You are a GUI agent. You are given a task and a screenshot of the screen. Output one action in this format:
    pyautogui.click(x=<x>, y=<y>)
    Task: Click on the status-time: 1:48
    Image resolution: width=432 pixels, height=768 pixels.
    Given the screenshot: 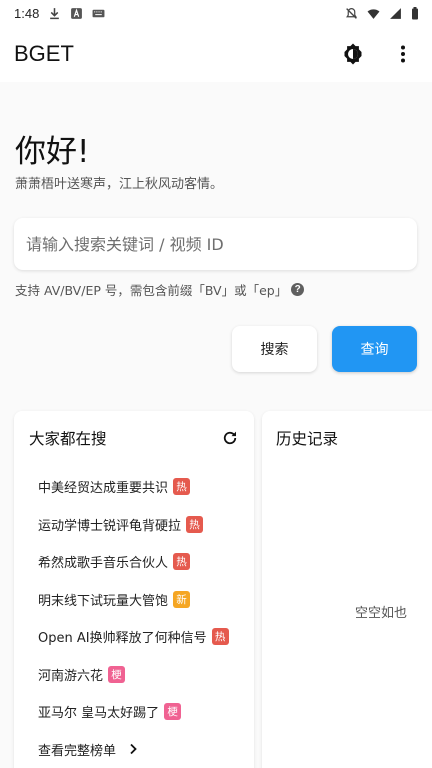 What is the action you would take?
    pyautogui.click(x=27, y=13)
    